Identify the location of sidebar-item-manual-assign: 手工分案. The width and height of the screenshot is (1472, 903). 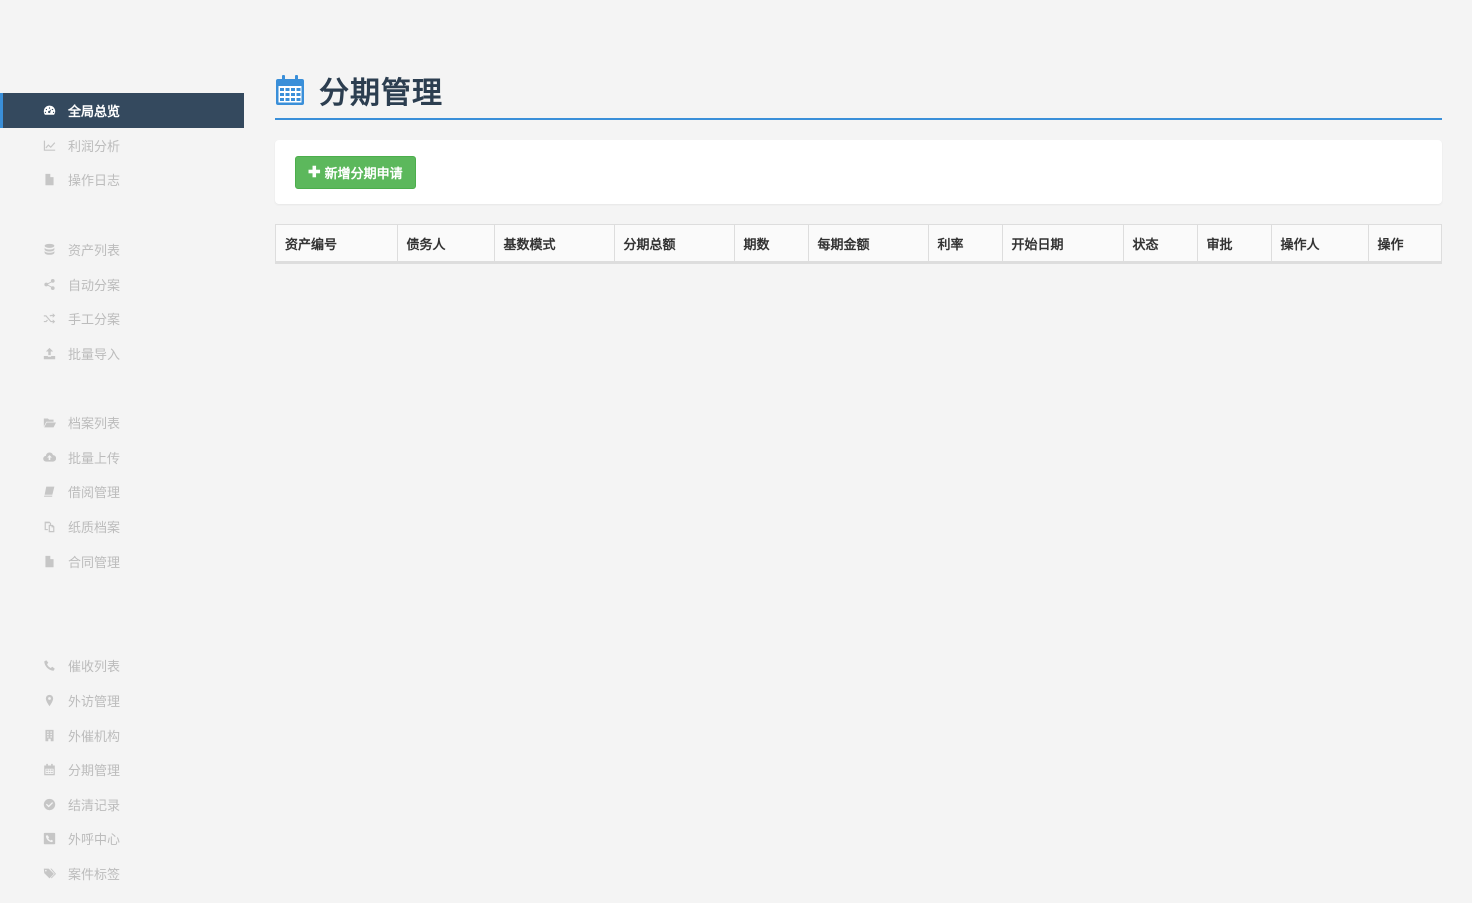
(122, 318).